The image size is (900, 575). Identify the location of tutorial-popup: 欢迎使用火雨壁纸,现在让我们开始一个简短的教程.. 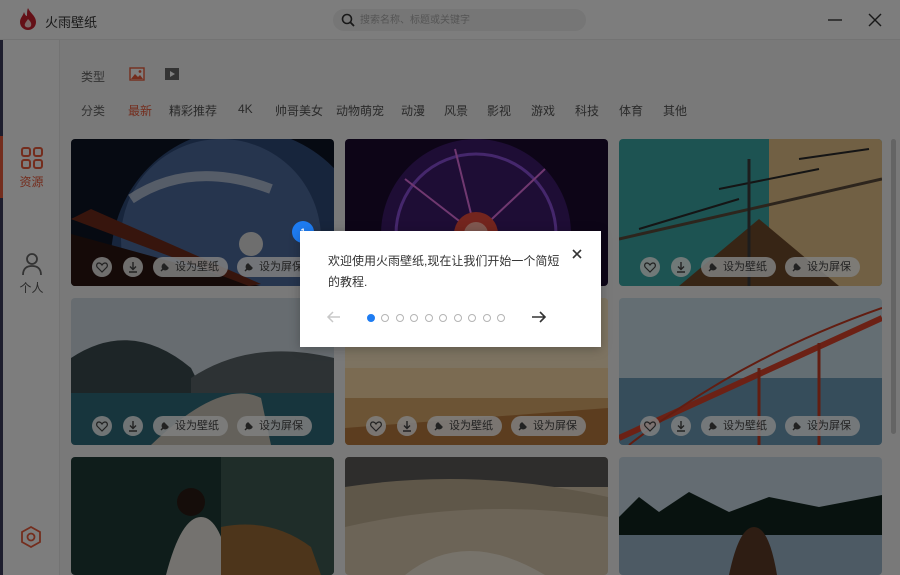
(450, 289).